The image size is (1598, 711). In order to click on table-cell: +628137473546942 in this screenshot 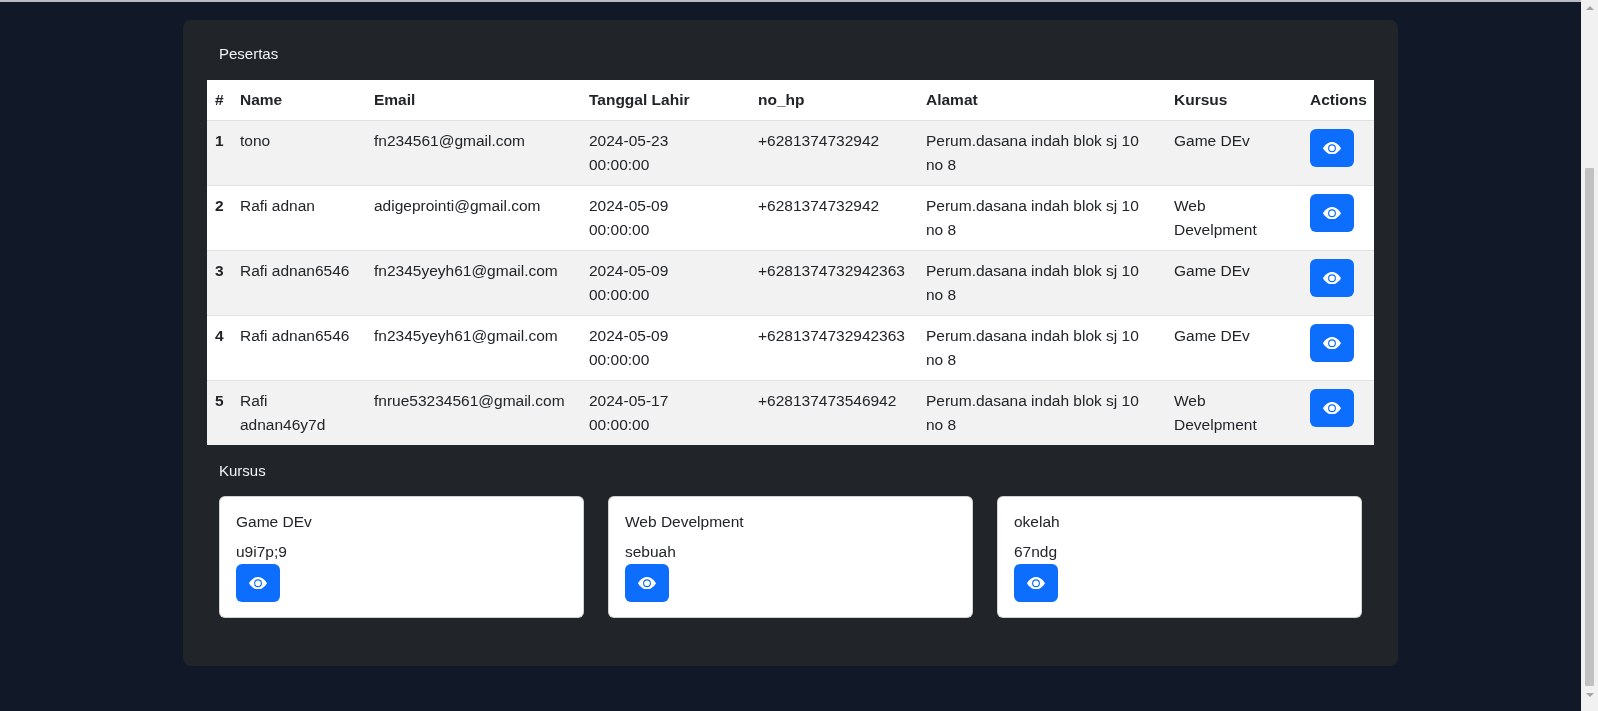, I will do `click(834, 412)`.